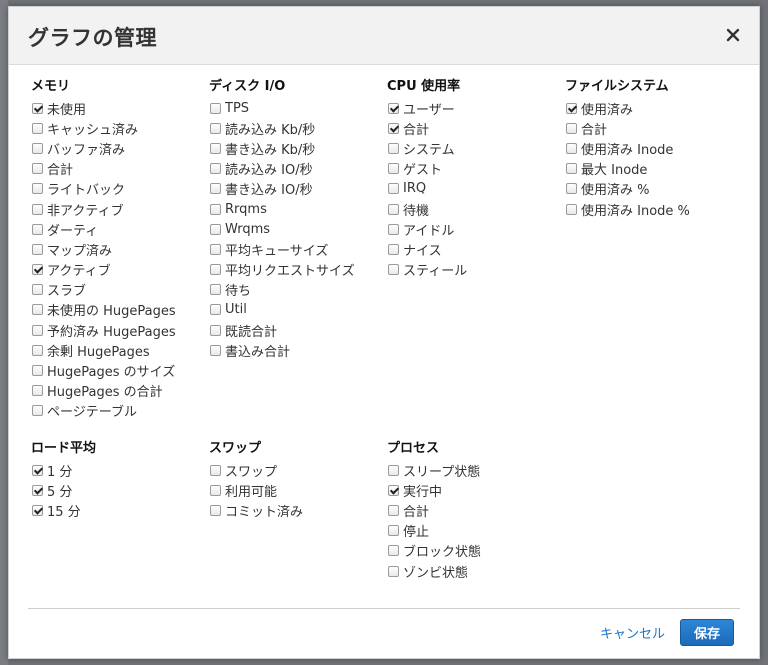 The image size is (768, 665). I want to click on metric-option: キャッシュ済み, so click(118, 128).